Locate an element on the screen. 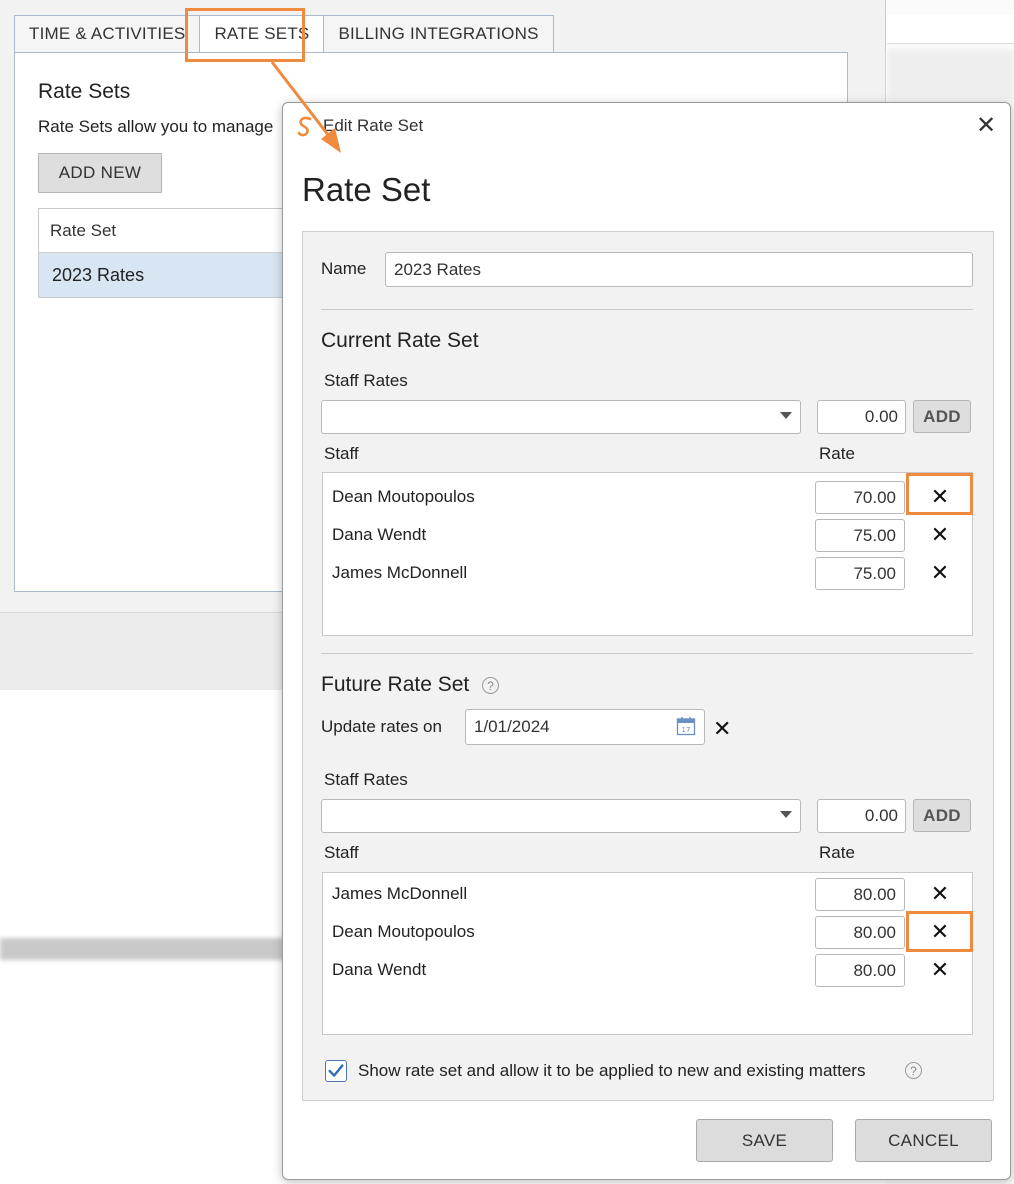 Image resolution: width=1014 pixels, height=1184 pixels. clear-date-icon: ✕ is located at coordinates (722, 729).